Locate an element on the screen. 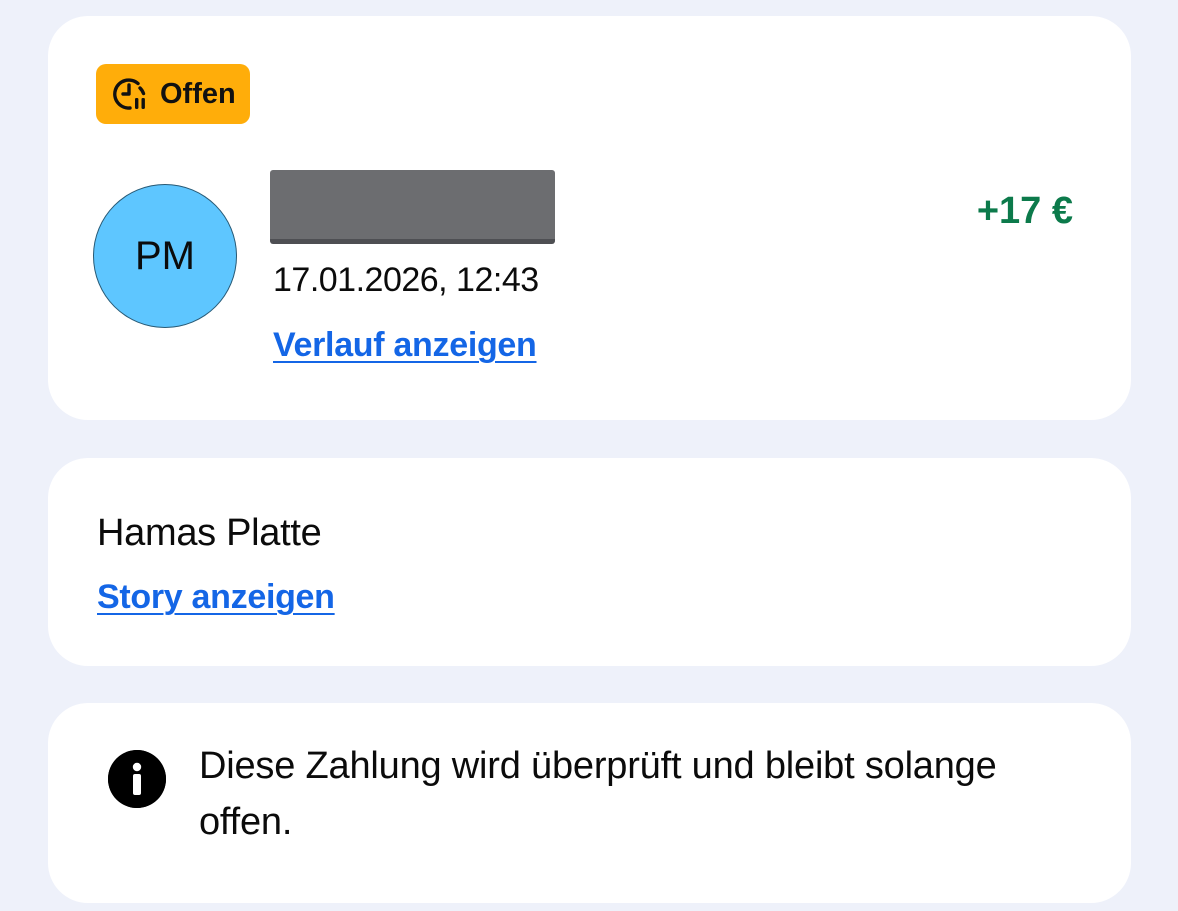 The height and width of the screenshot is (911, 1178). transaction-amount: +17 € is located at coordinates (1024, 211).